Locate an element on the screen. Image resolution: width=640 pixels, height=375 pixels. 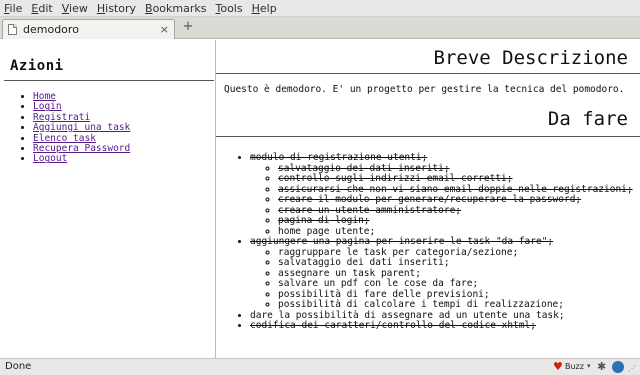
link-registrati: Registrati is located at coordinates (61, 117).